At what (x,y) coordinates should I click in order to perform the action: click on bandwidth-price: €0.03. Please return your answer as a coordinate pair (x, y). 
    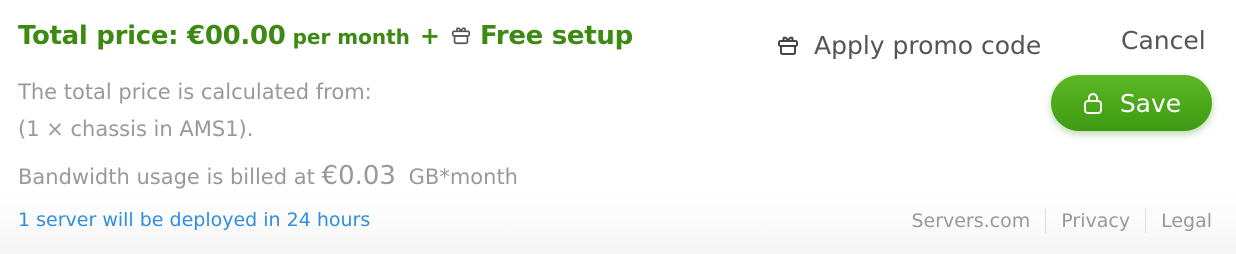
    Looking at the image, I should click on (358, 176).